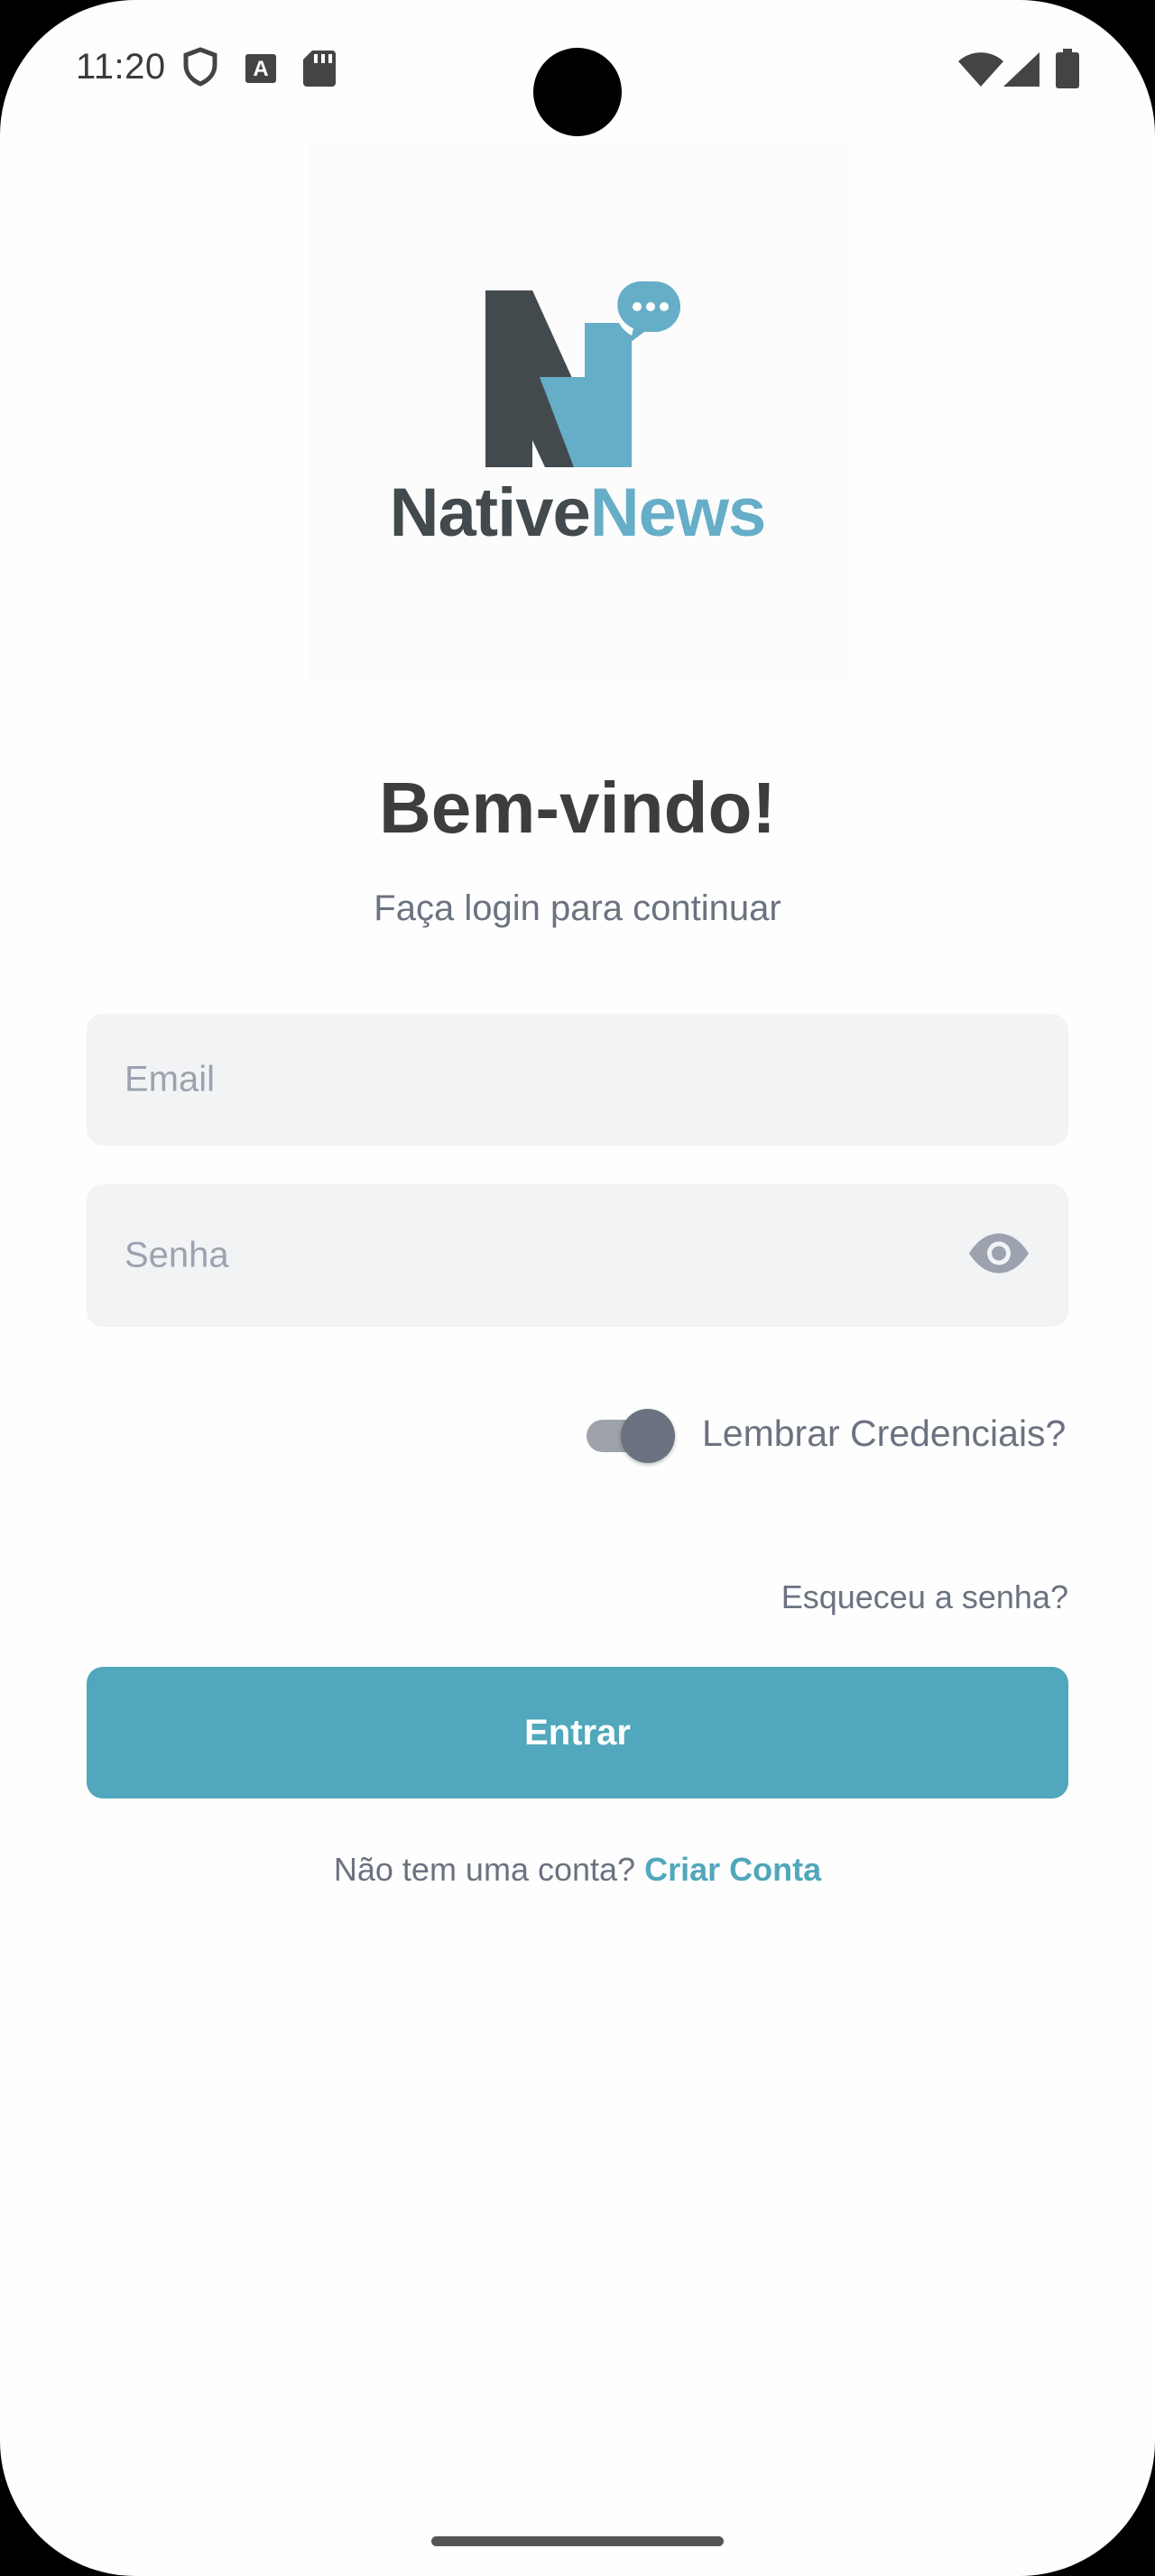  Describe the element at coordinates (577, 2541) in the screenshot. I see `home-indicator` at that location.